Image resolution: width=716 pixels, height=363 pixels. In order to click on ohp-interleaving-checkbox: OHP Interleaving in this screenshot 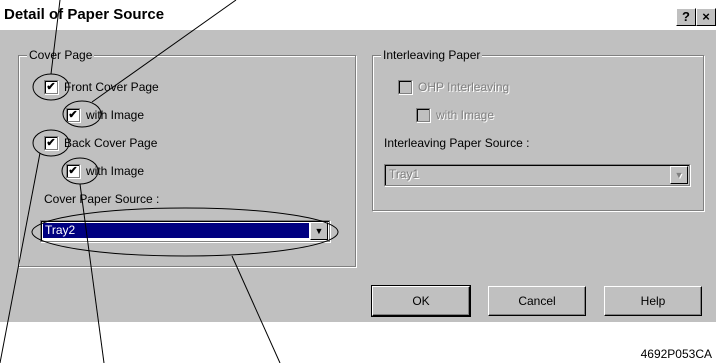, I will do `click(453, 87)`.